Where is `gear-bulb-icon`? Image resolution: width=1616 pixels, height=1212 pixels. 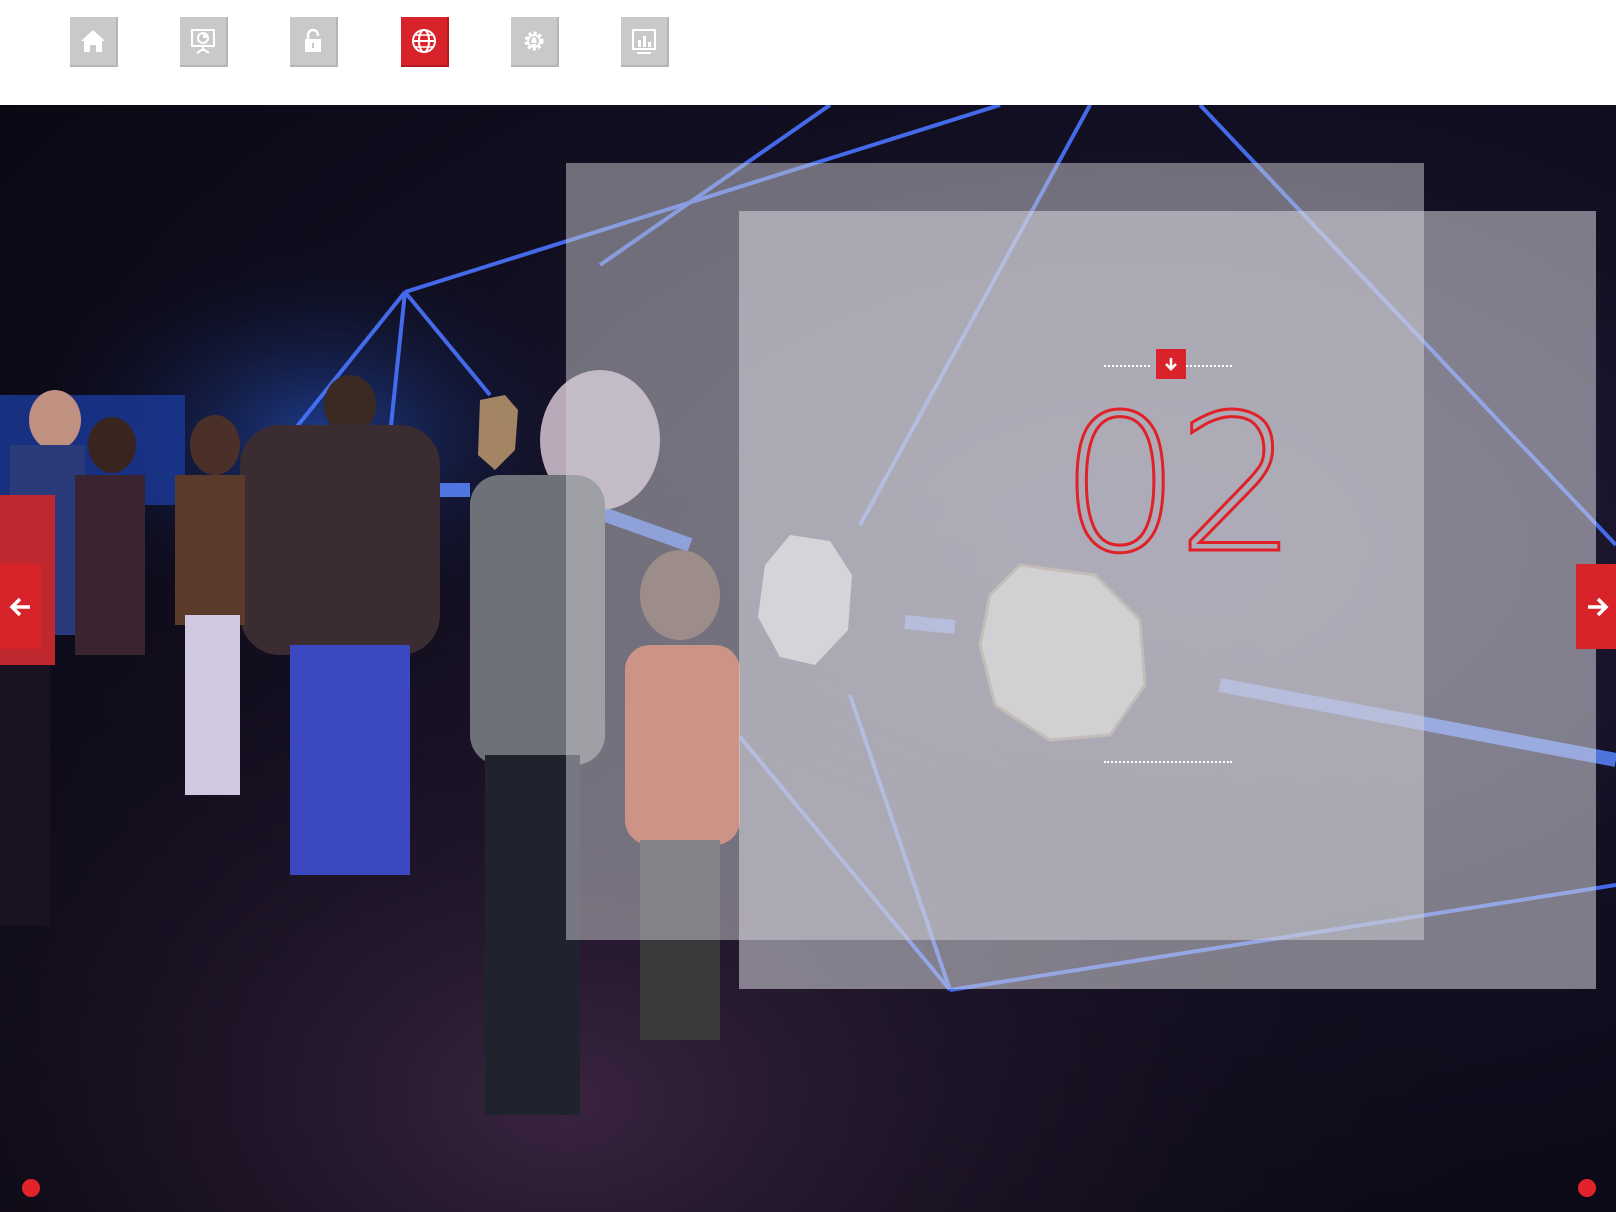 gear-bulb-icon is located at coordinates (534, 41).